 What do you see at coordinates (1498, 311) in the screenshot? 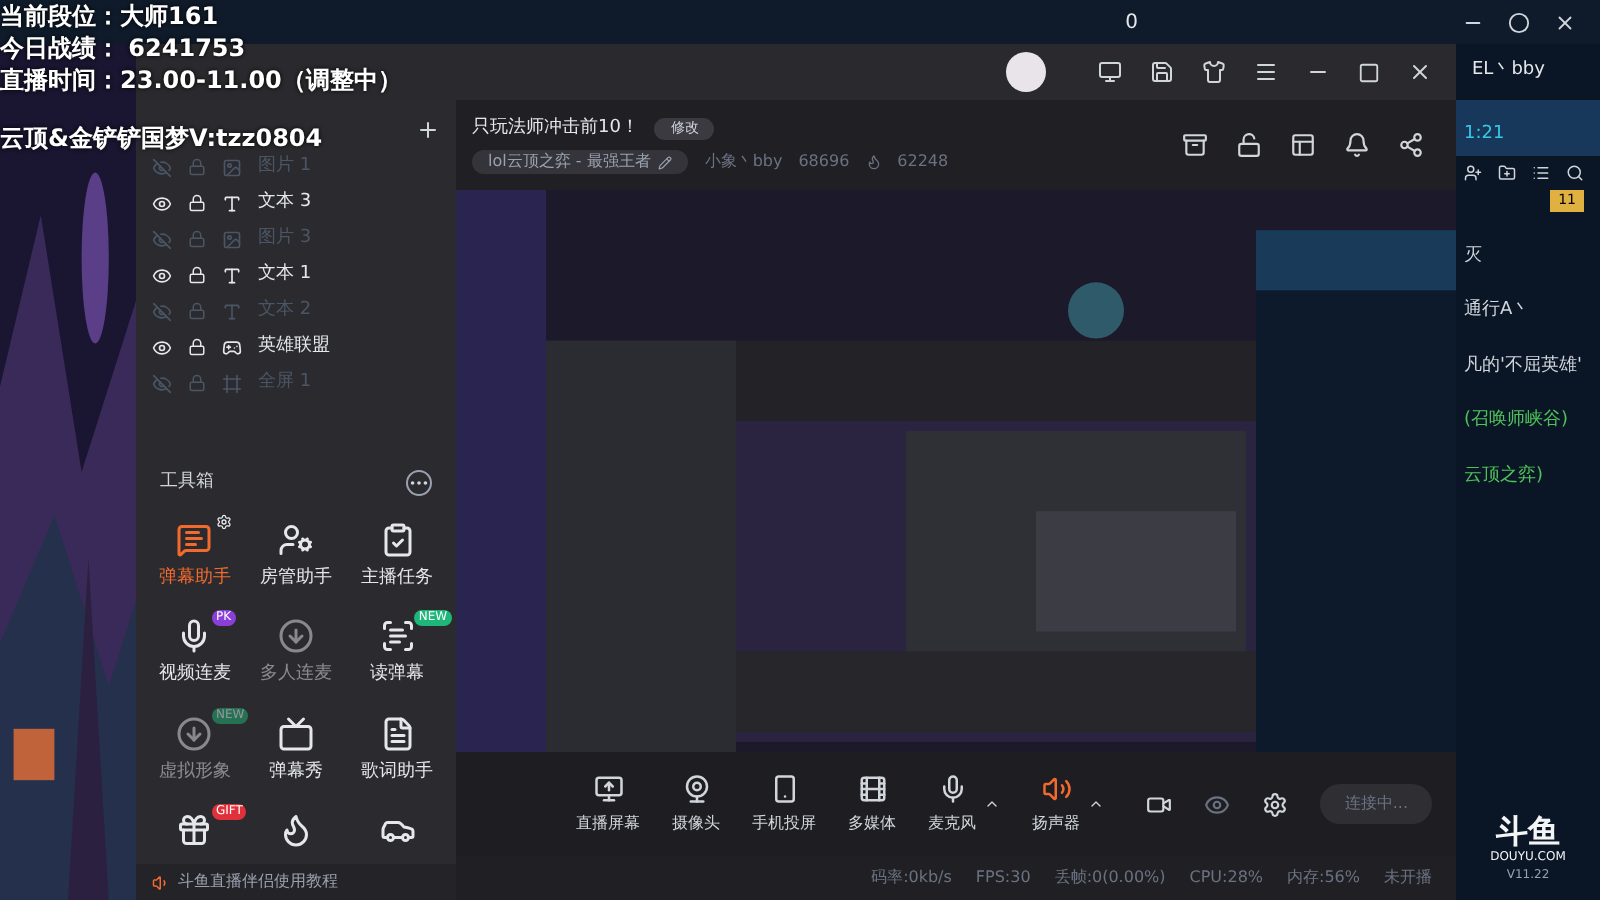
I see `chat-text: 通行A丶` at bounding box center [1498, 311].